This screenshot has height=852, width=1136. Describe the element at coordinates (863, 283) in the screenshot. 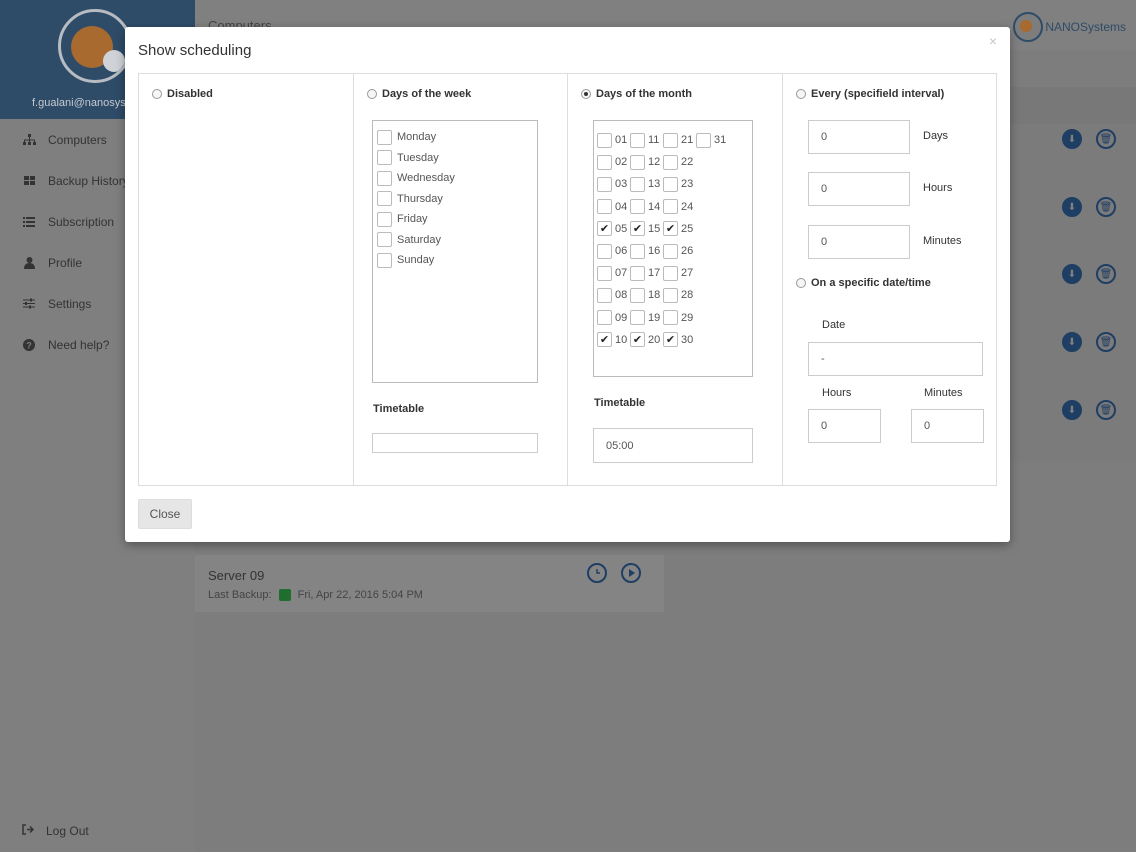

I see `specific-datetime-option: On a specific date/time` at that location.